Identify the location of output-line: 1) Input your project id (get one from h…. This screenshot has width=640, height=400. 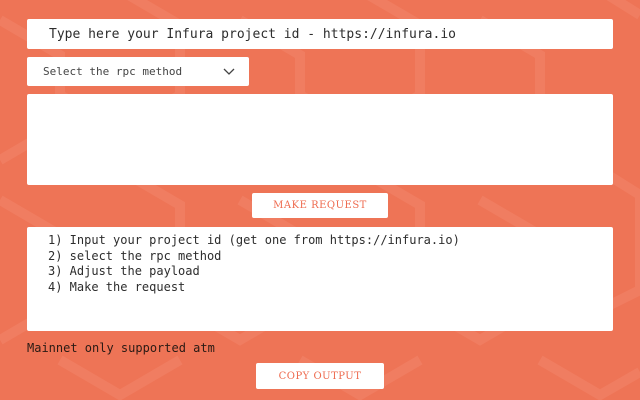
(254, 240).